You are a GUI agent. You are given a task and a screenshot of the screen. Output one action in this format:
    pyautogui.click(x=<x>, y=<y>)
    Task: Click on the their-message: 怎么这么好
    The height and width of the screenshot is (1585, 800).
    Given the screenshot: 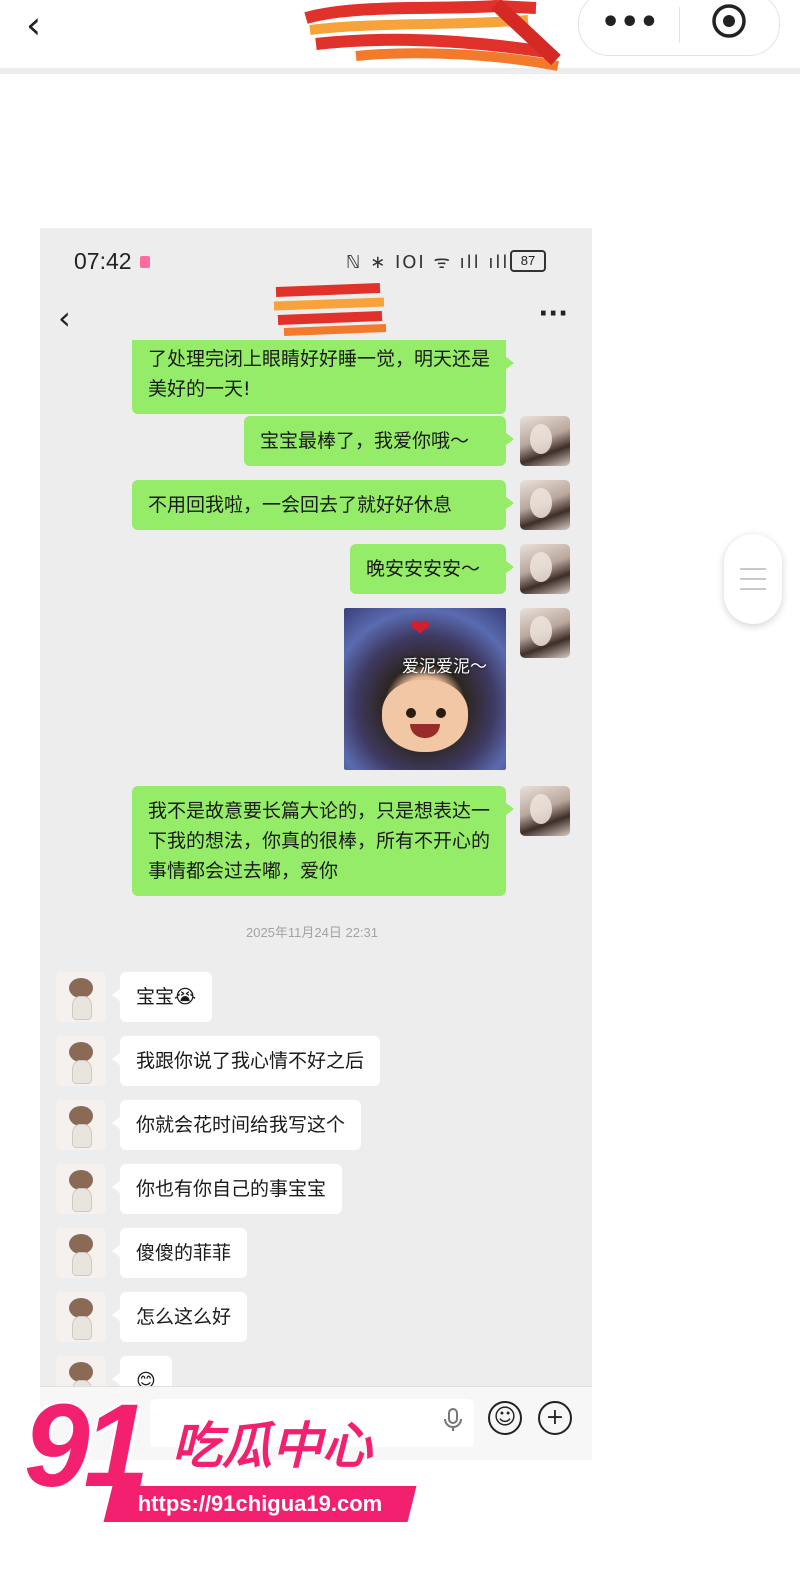 What is the action you would take?
    pyautogui.click(x=179, y=1317)
    